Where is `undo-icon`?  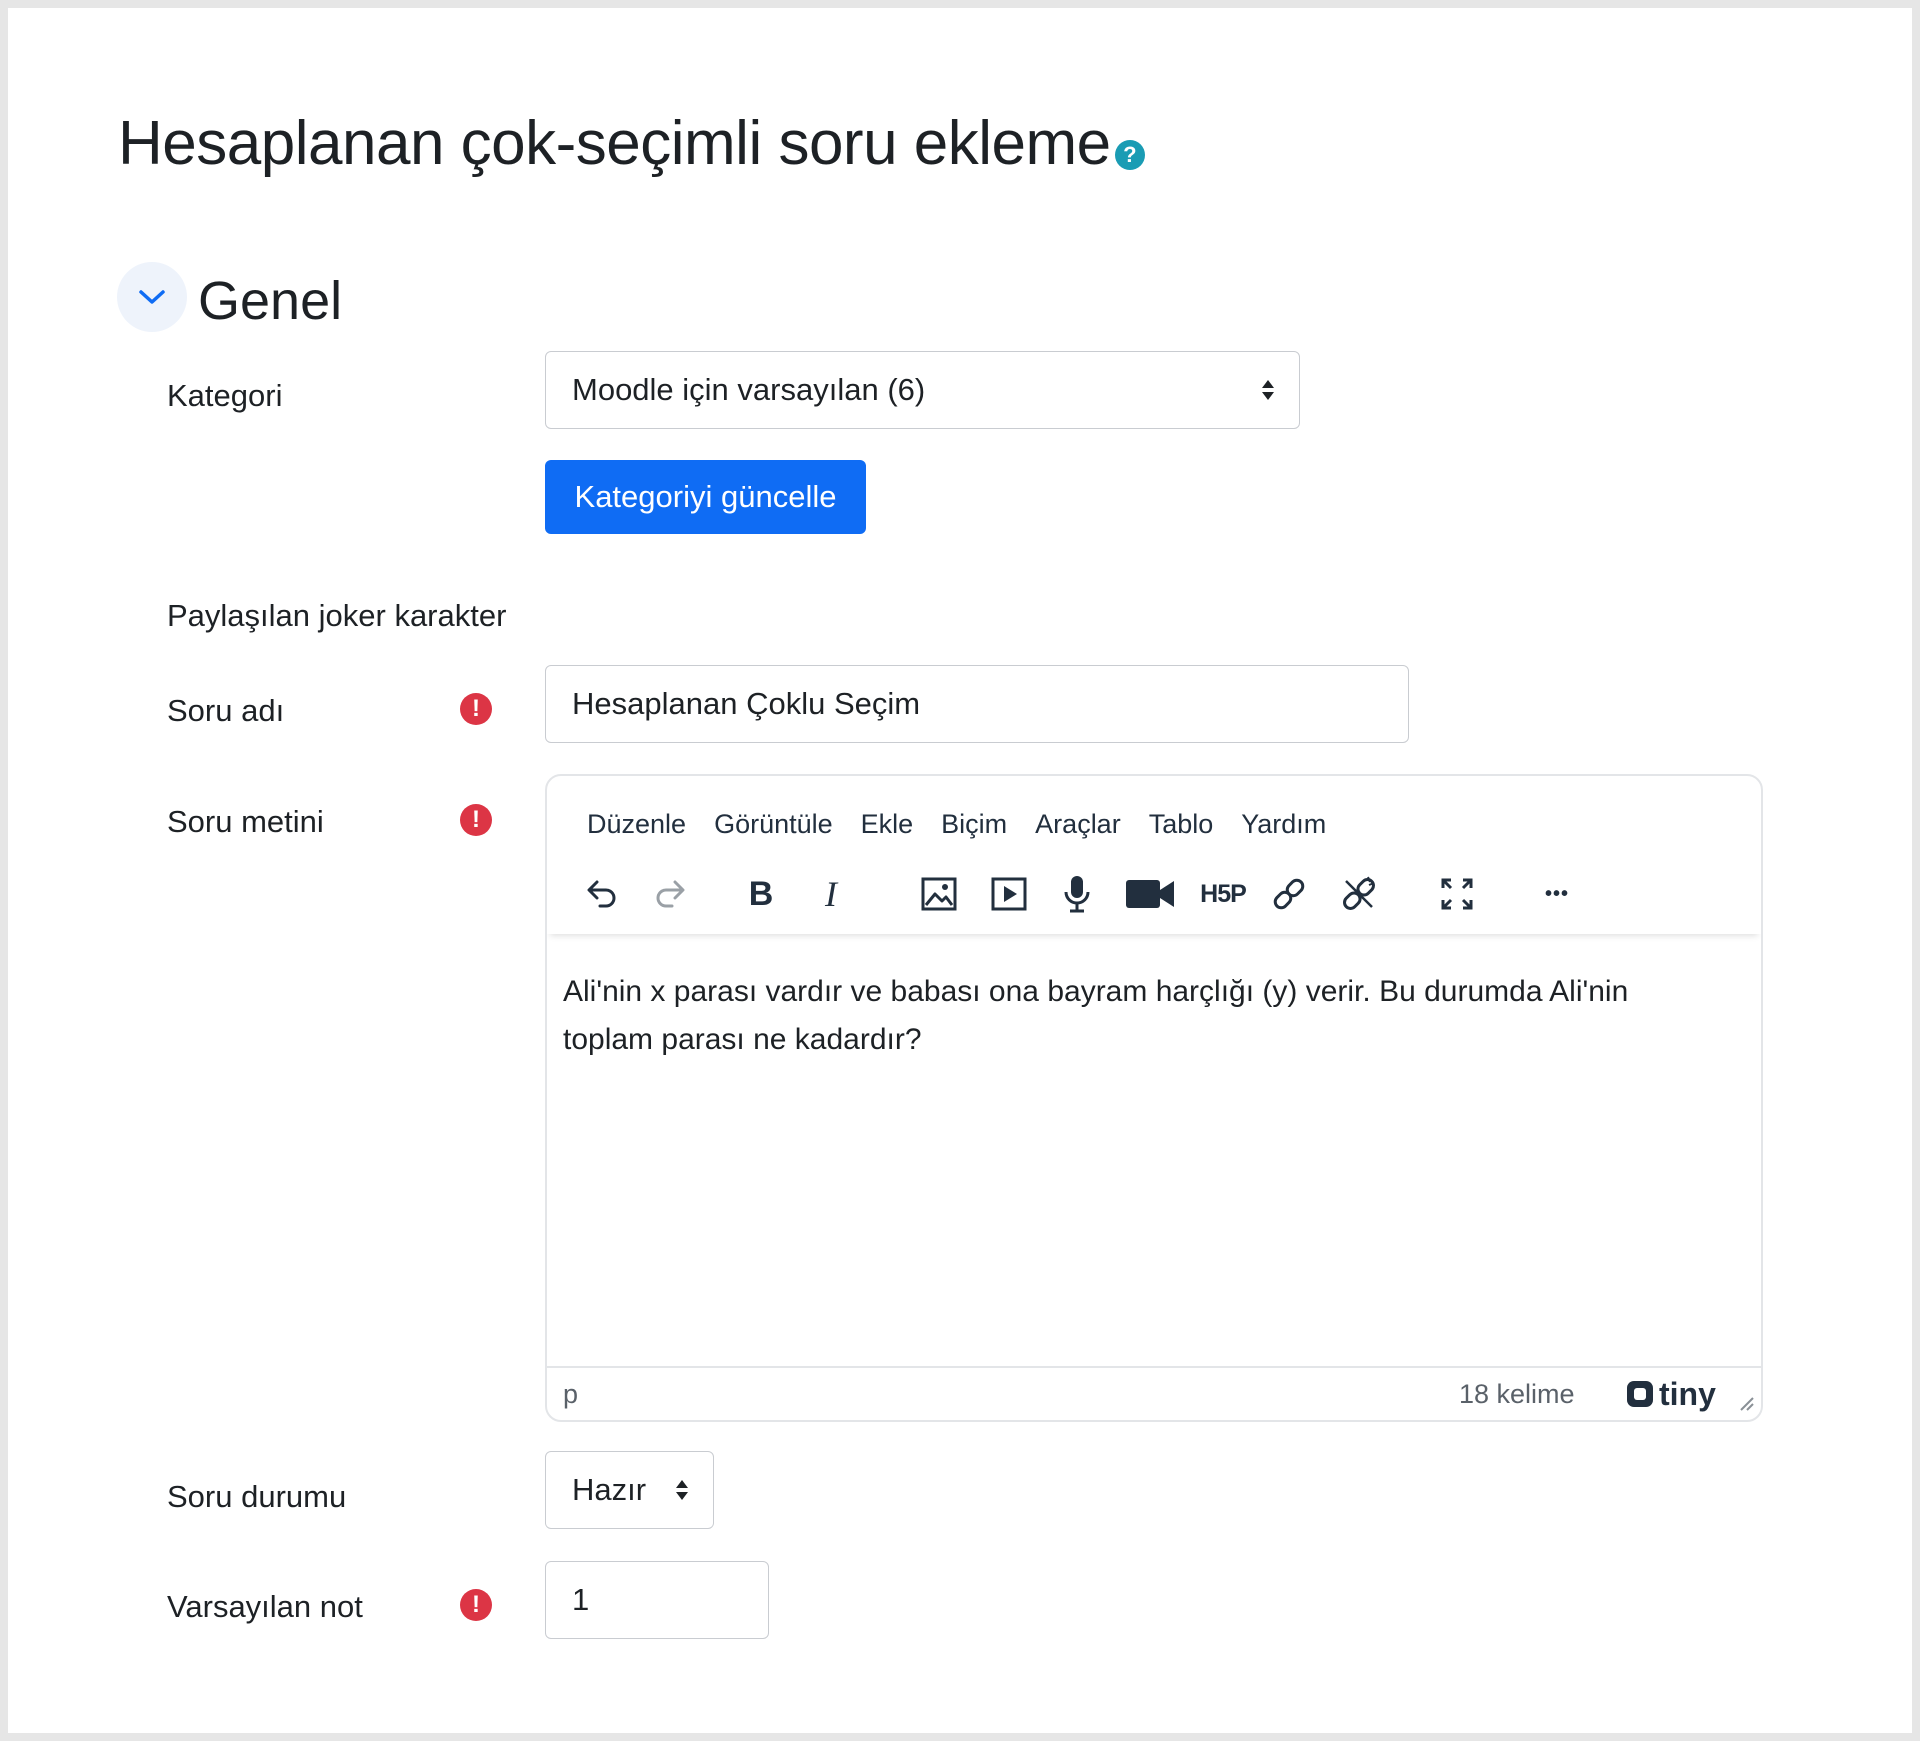 undo-icon is located at coordinates (601, 894).